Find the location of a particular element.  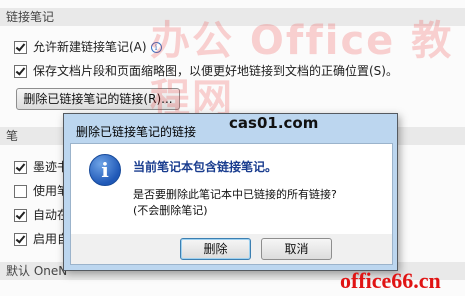

save-snippets-checkbox is located at coordinates (20, 71).